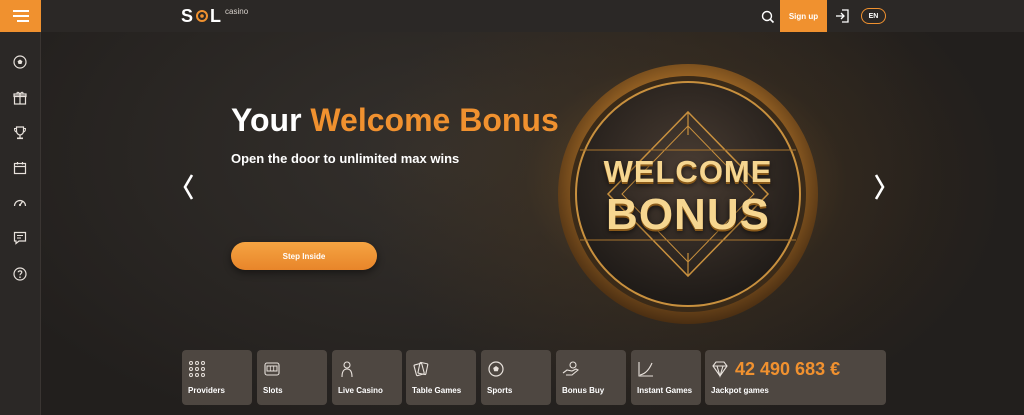 The height and width of the screenshot is (415, 1024). What do you see at coordinates (434, 120) in the screenshot?
I see `hero-title-accent: Welcome Bonus` at bounding box center [434, 120].